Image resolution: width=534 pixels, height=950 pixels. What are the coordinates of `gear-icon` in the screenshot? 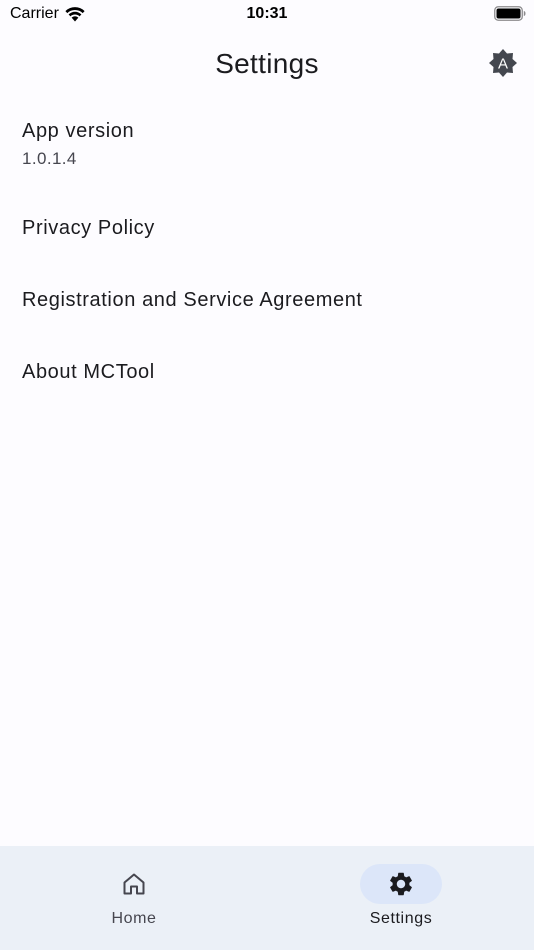 It's located at (401, 884).